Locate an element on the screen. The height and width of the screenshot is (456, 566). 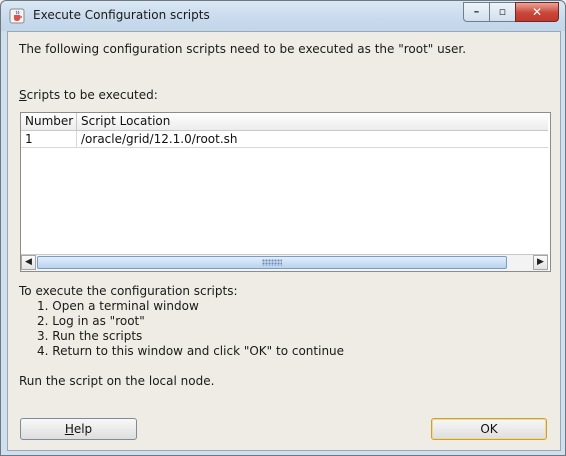
instruction-step: 1. Open a terminal window is located at coordinates (118, 306).